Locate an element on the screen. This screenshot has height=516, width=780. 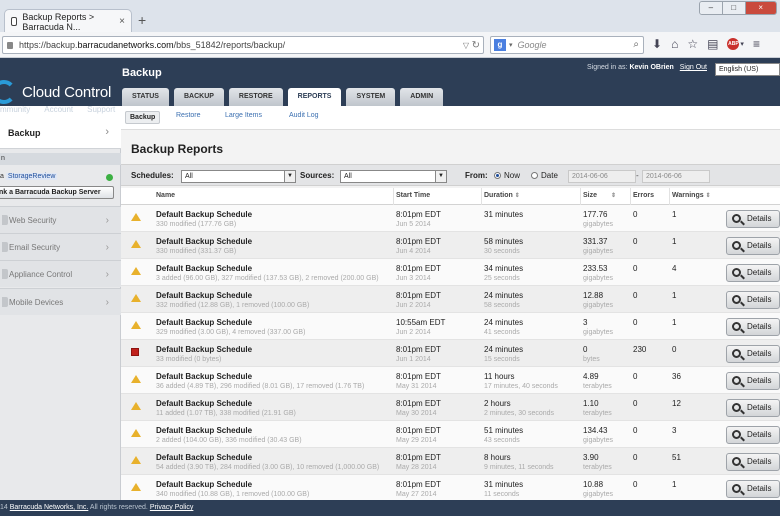
tab-status: STATUS is located at coordinates (145, 97).